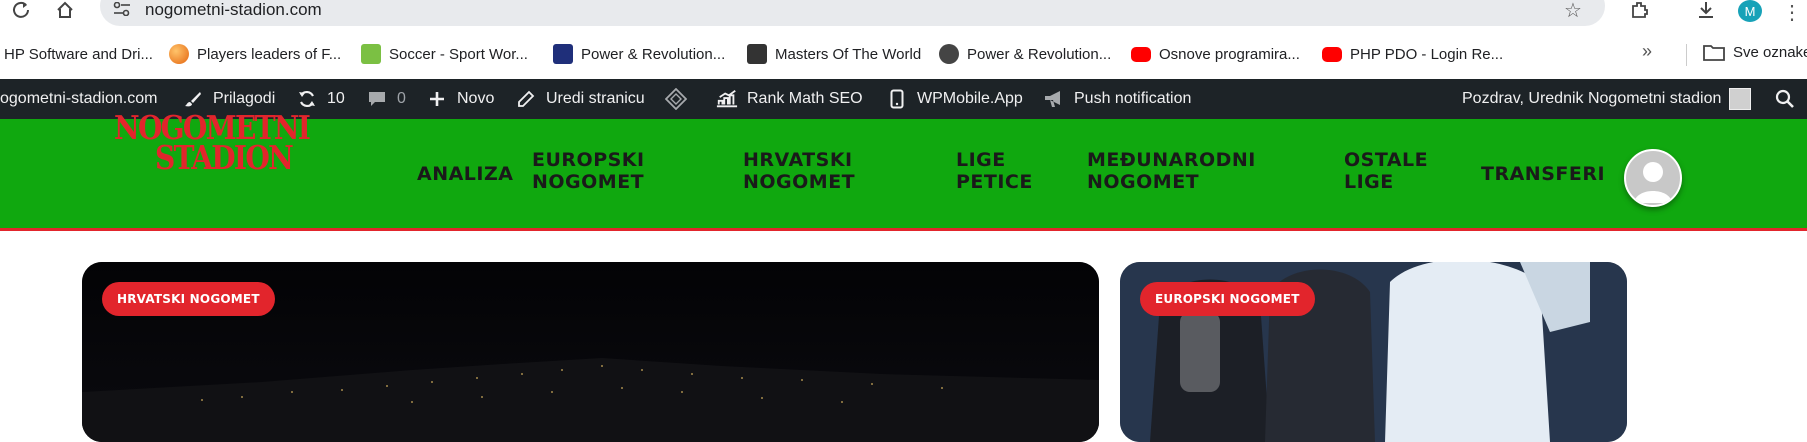 The image size is (1807, 442). I want to click on folder-label: Sve oznake, so click(1770, 52).